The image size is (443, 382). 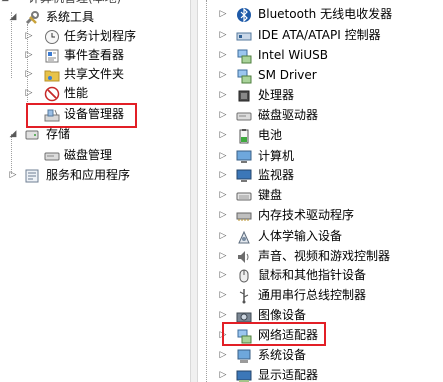 I want to click on device-category-usb-controller: ▷ 通用串行总线控制器, so click(x=320, y=295).